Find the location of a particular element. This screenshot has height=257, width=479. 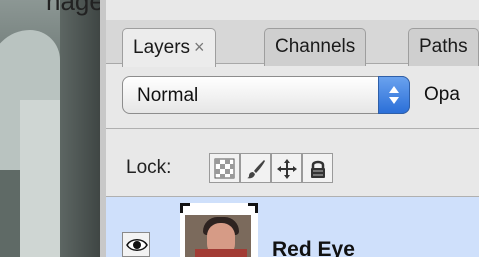

tab-channels: Channels is located at coordinates (315, 47).